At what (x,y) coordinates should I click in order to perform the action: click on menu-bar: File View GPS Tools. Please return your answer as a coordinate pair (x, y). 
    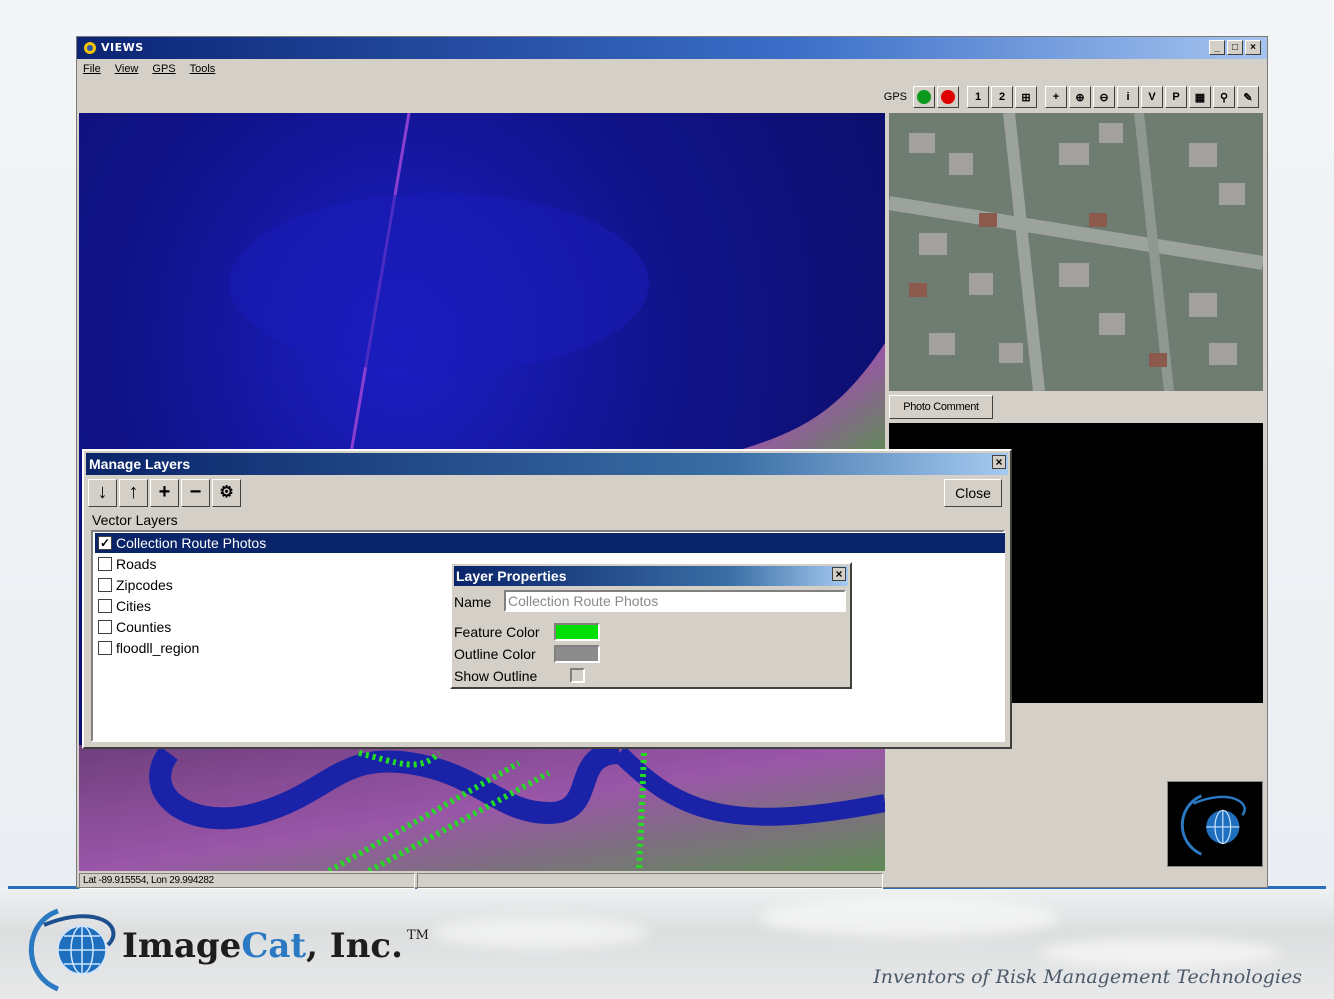
    Looking at the image, I should click on (149, 69).